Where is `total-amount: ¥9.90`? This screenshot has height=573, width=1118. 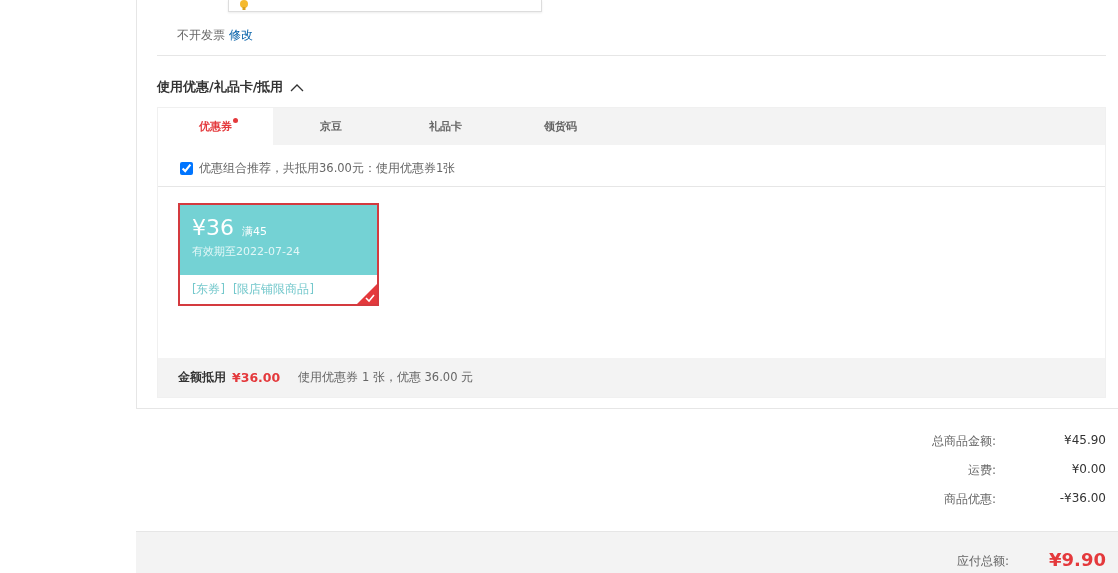 total-amount: ¥9.90 is located at coordinates (1077, 559).